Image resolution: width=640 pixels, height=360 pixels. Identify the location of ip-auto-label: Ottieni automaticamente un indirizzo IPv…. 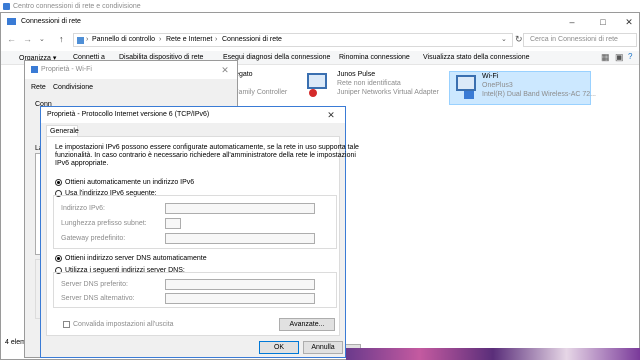
(129, 182).